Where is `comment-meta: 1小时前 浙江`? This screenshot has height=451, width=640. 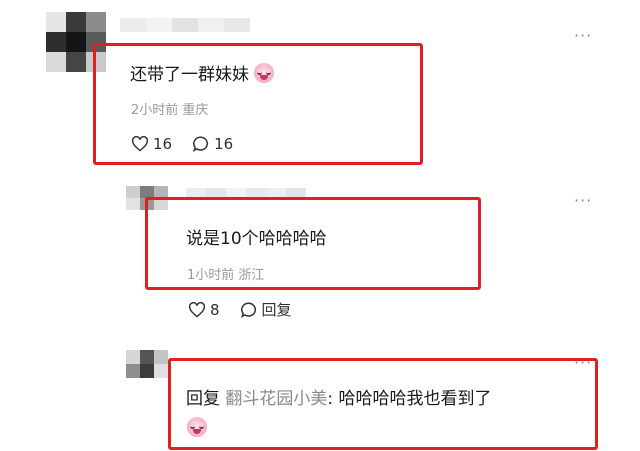
comment-meta: 1小时前 浙江 is located at coordinates (226, 275).